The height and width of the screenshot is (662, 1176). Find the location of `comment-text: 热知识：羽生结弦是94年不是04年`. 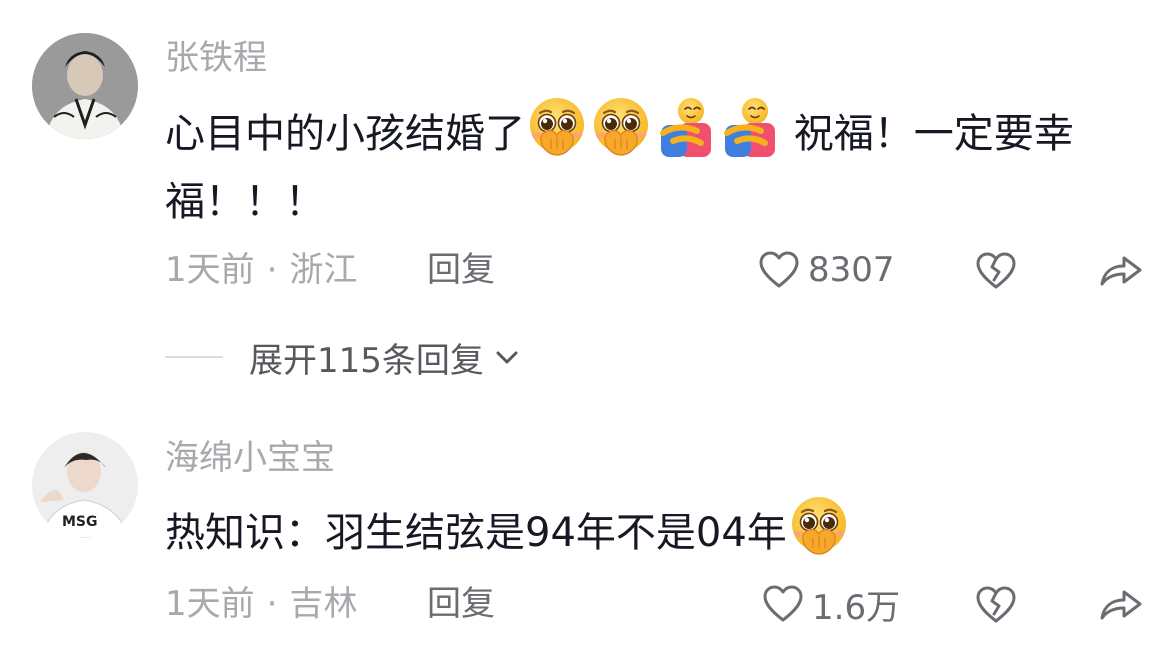

comment-text: 热知识：羽生结弦是94年不是04年 is located at coordinates (645, 530).